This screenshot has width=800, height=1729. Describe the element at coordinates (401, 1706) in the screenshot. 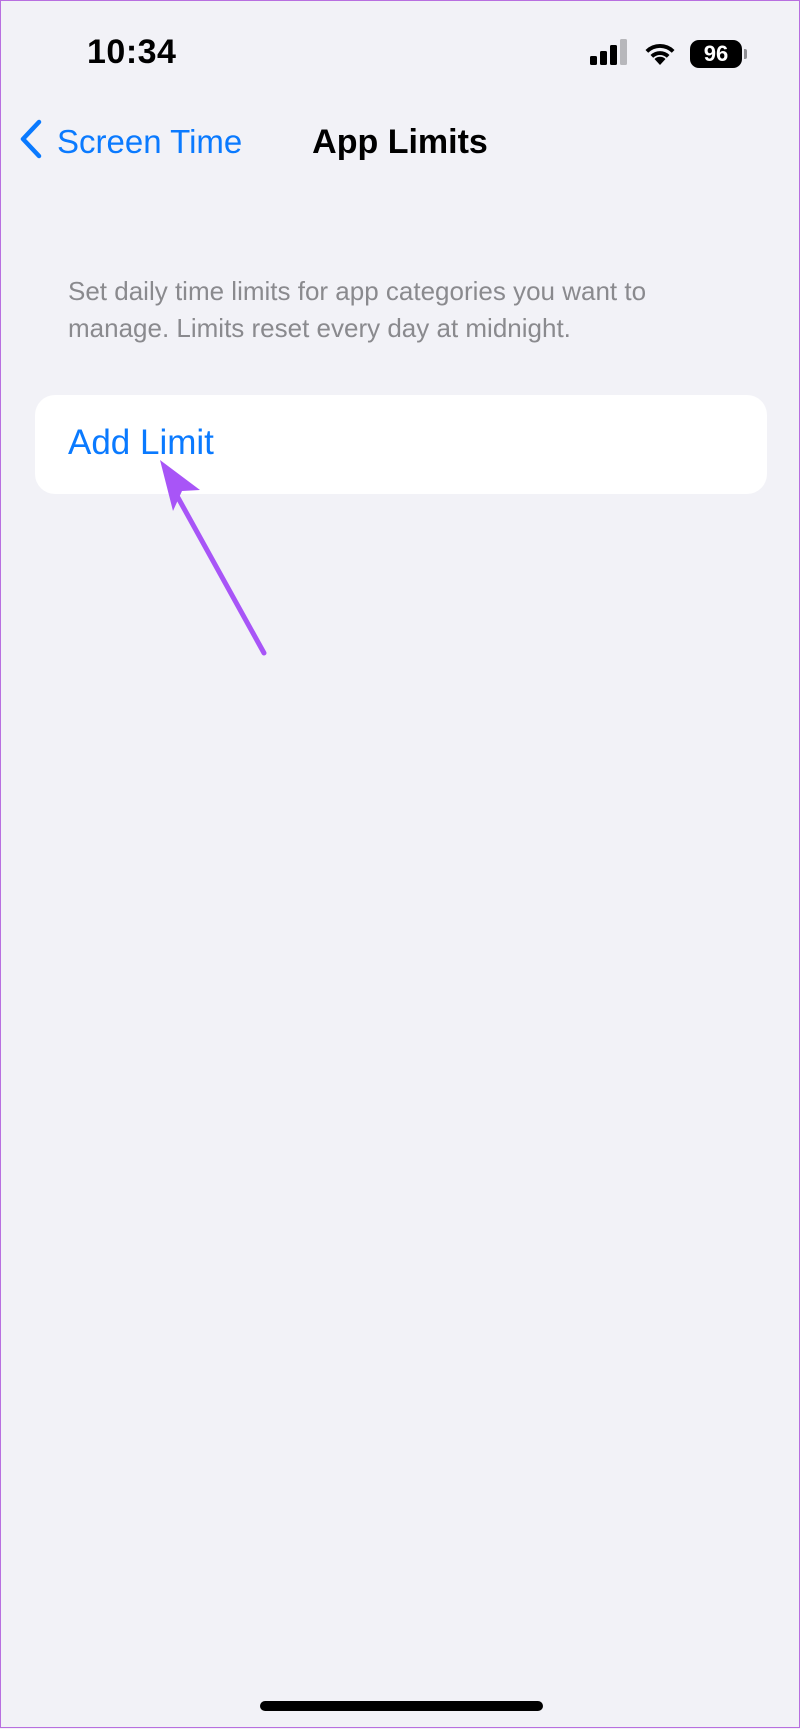

I see `home-indicator` at that location.